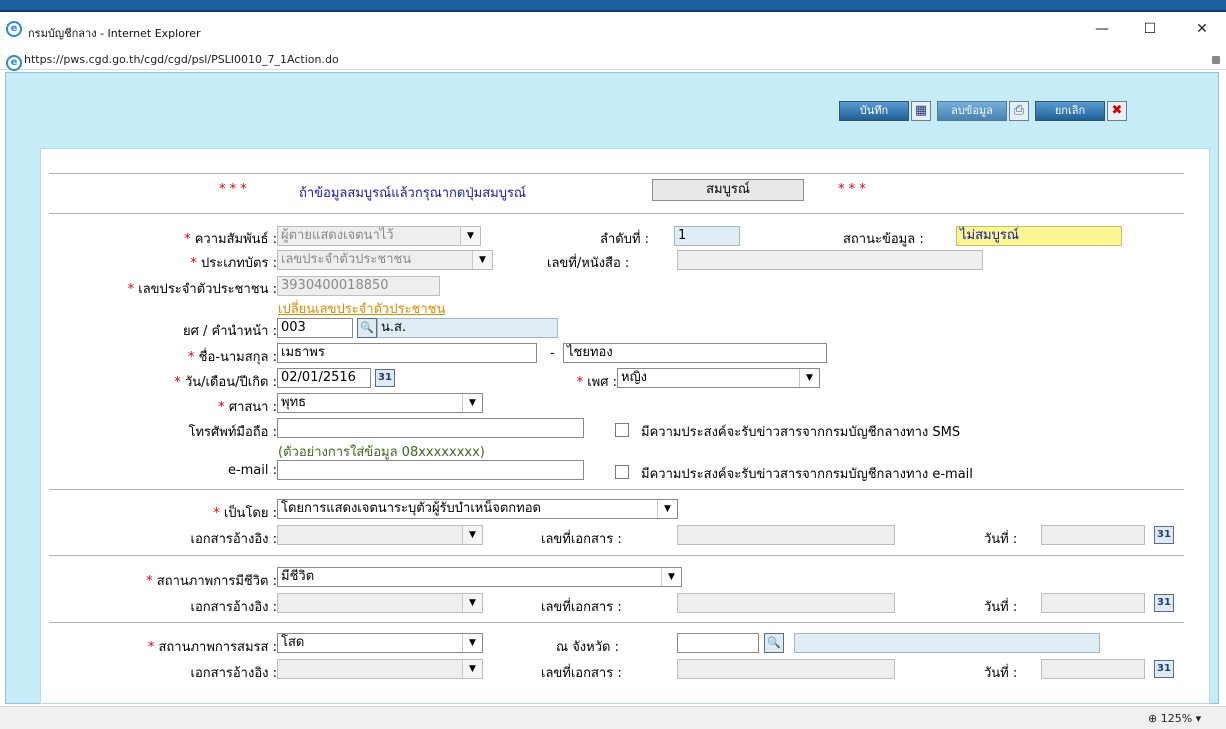 The height and width of the screenshot is (729, 1226). I want to click on relation-label: * ความสัมพันธ์ :, so click(168, 238).